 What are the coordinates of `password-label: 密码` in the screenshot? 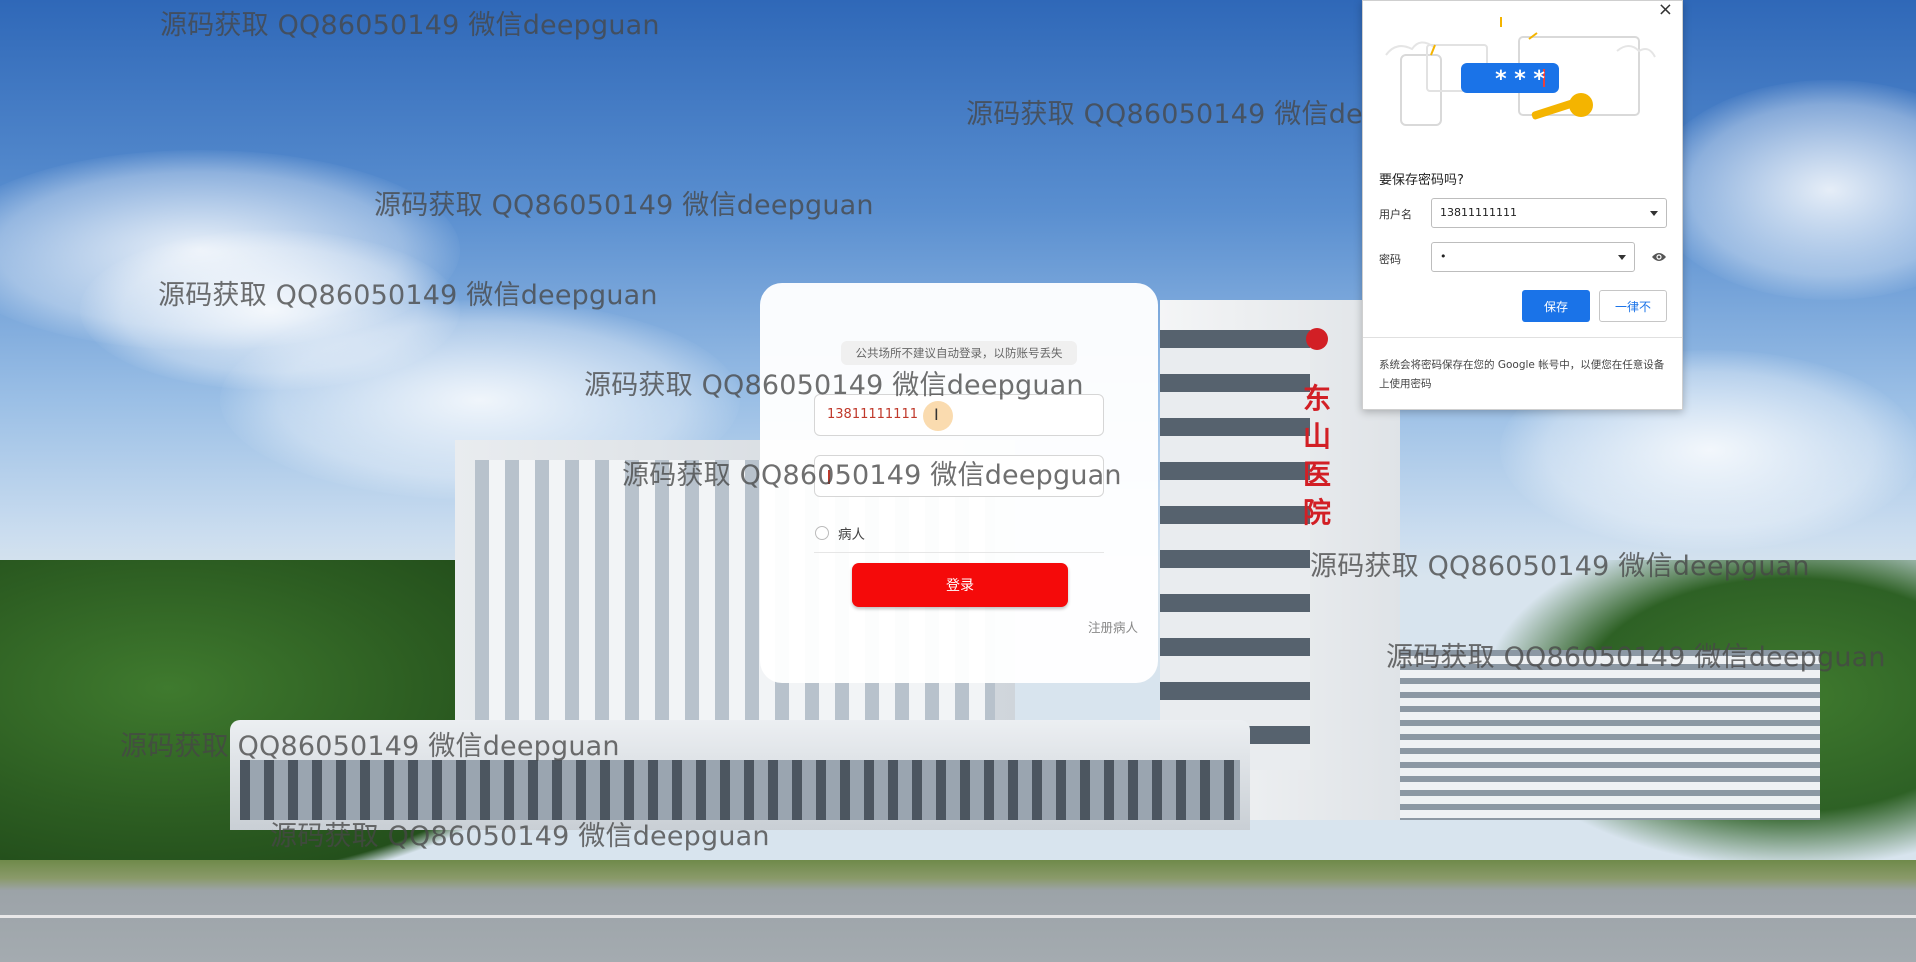 It's located at (1390, 259).